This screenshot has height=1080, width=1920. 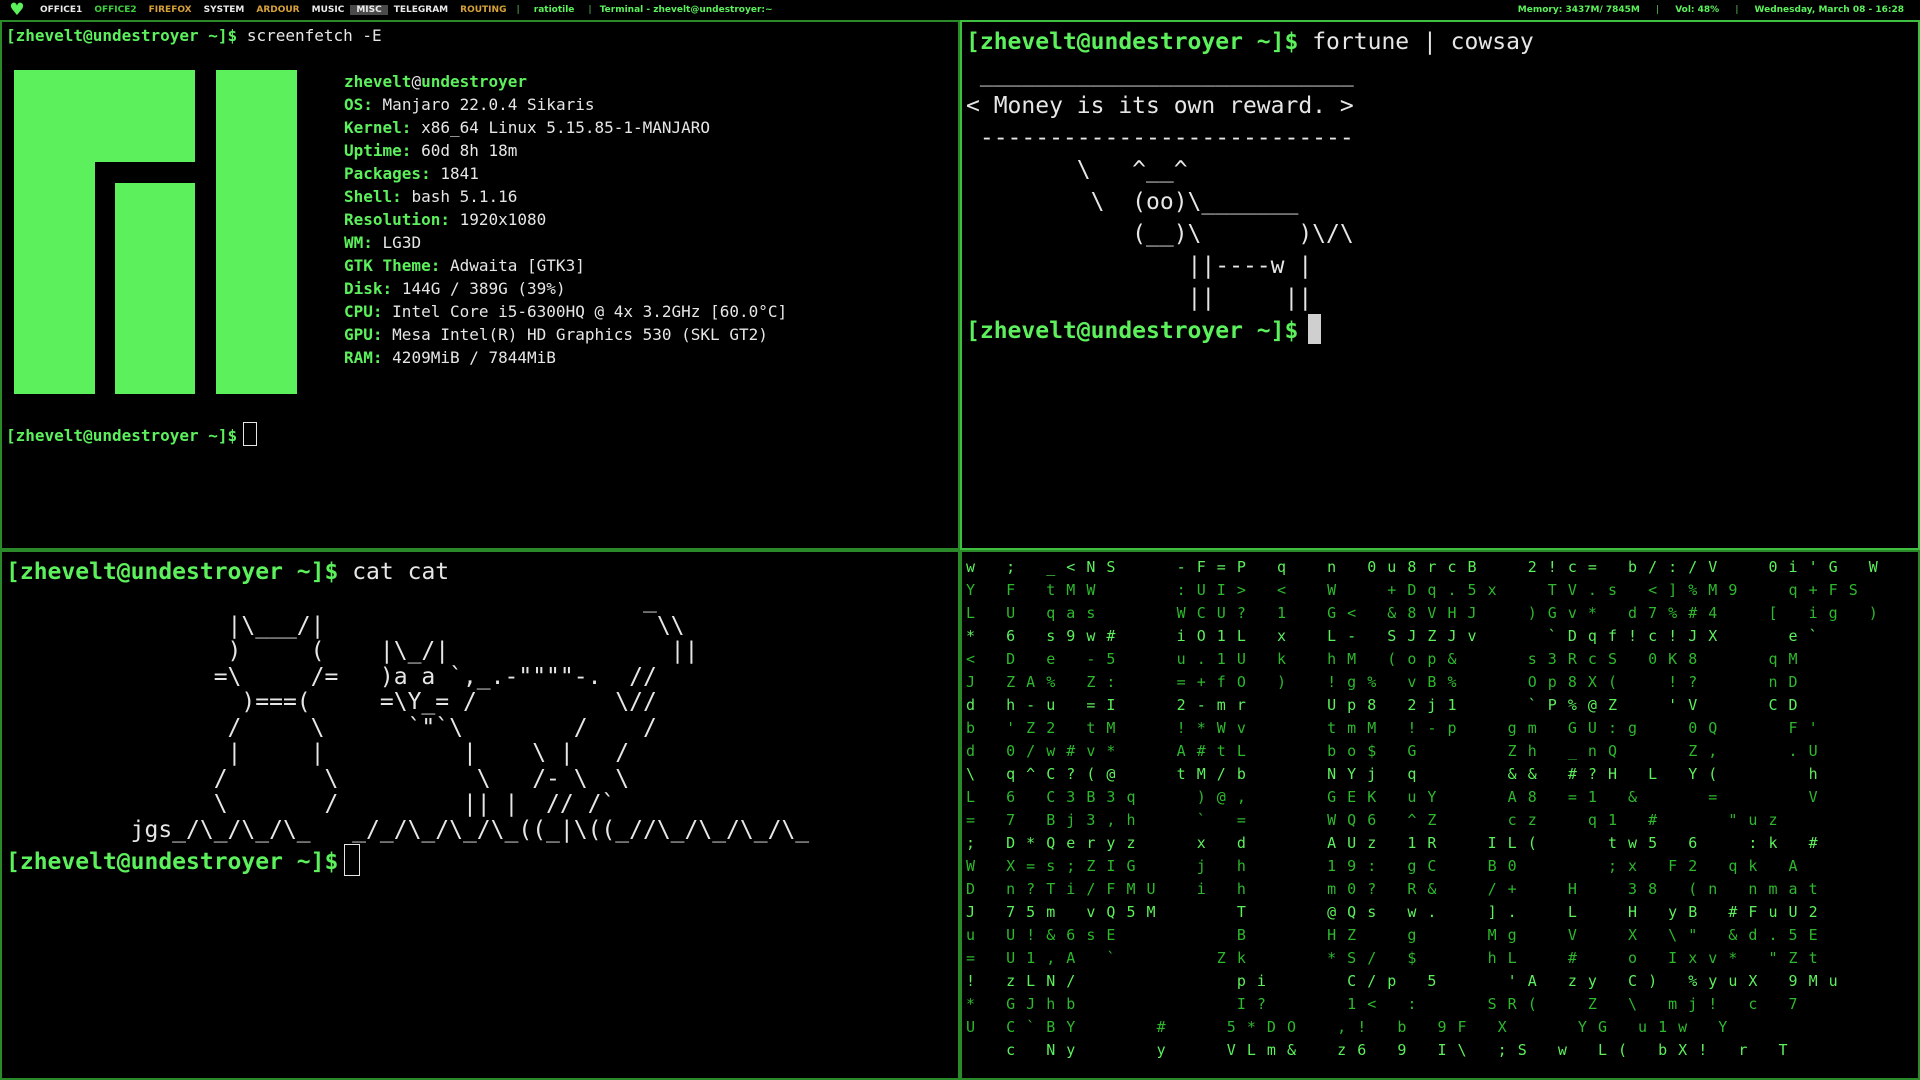 I want to click on matrix-line: * G J h b I ? 1 < : S R ( Z \ m j ! c 7, so click(x=1382, y=1004).